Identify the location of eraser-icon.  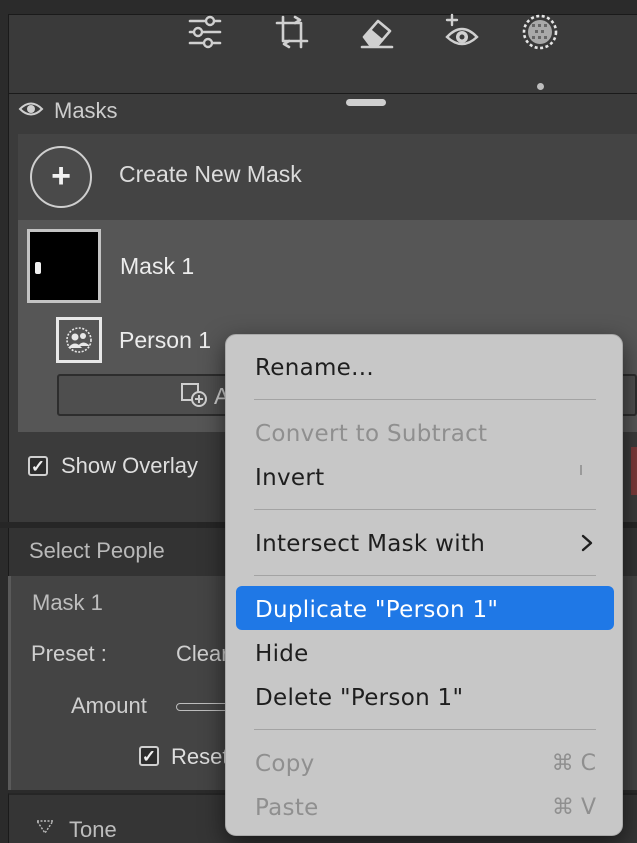
(377, 34).